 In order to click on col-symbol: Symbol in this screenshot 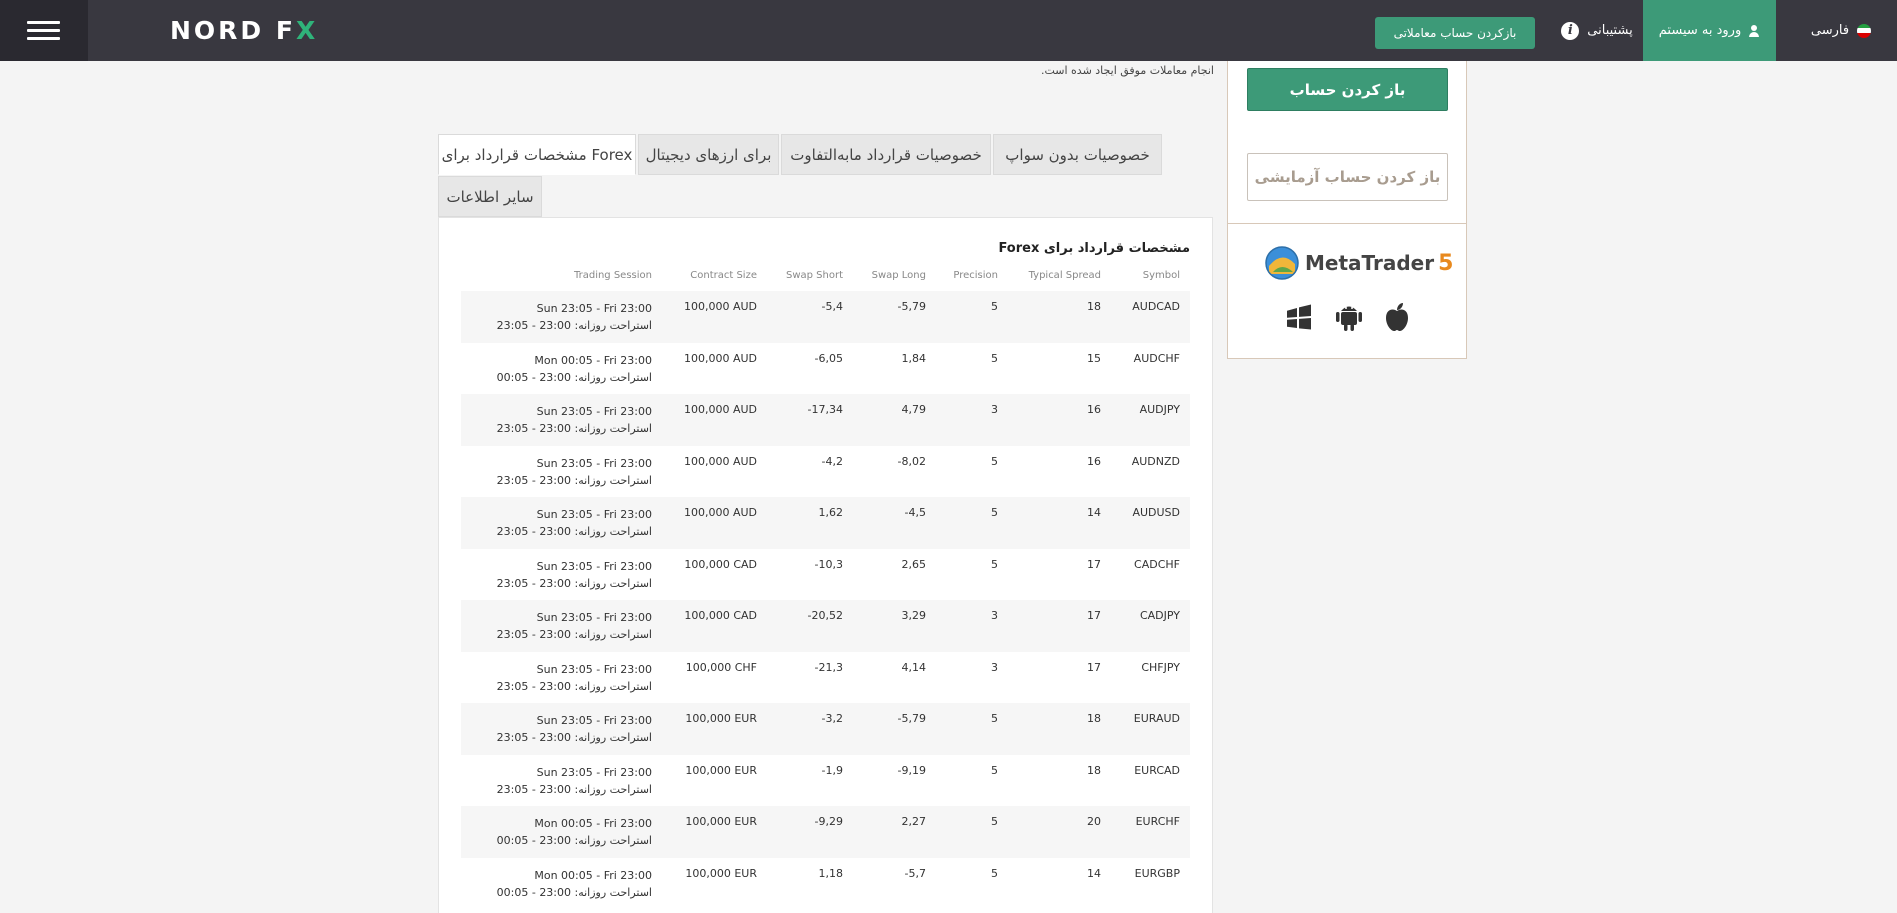, I will do `click(1161, 275)`.